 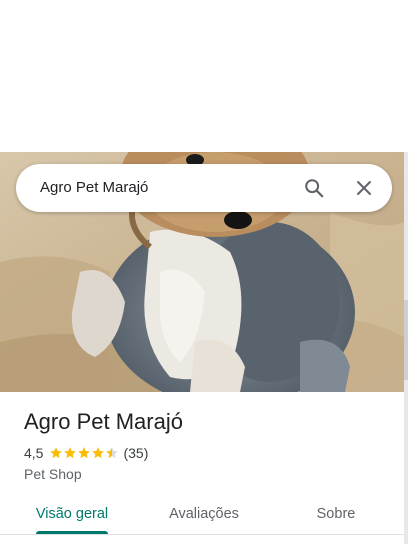 I want to click on close-button, so click(x=364, y=188).